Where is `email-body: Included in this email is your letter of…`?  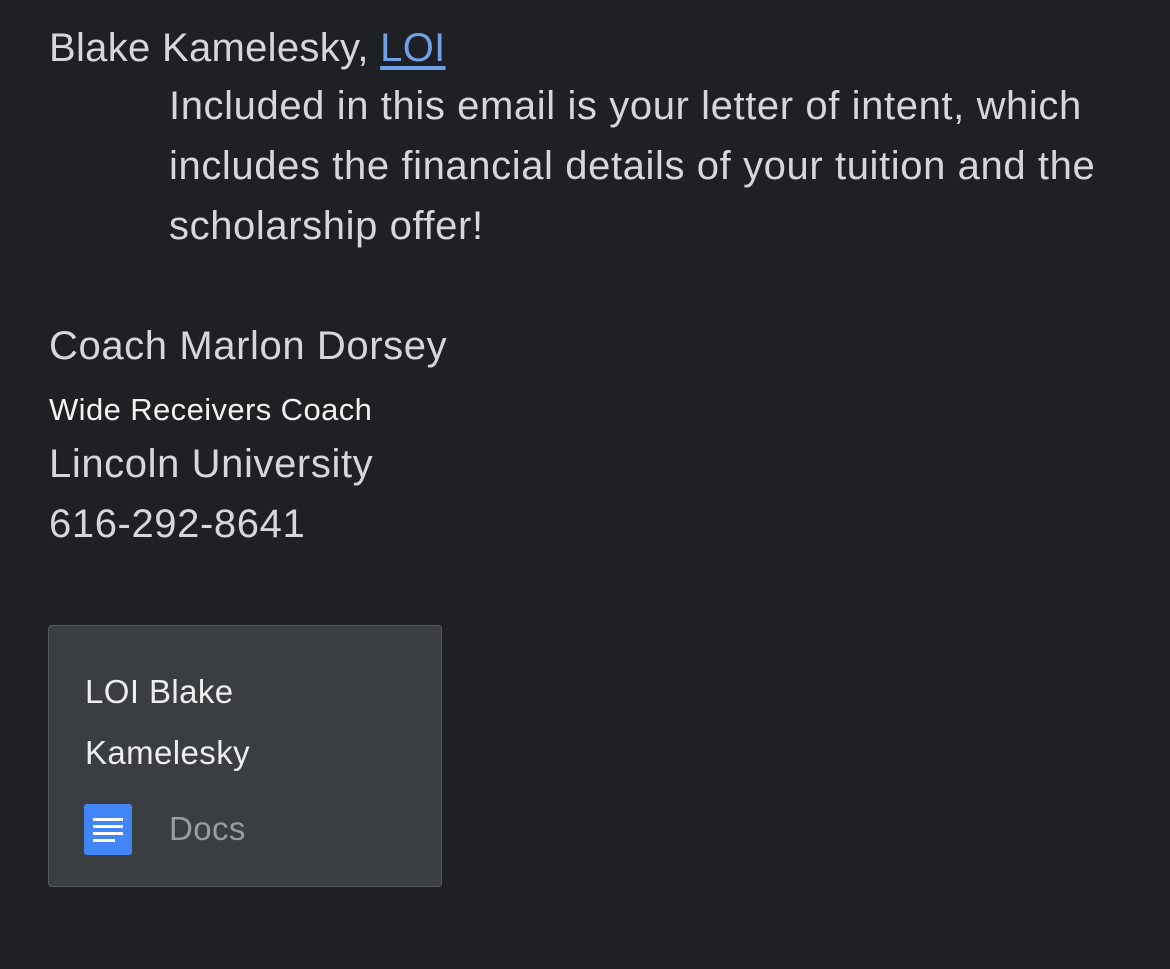
email-body: Included in this email is your letter of… is located at coordinates (632, 166).